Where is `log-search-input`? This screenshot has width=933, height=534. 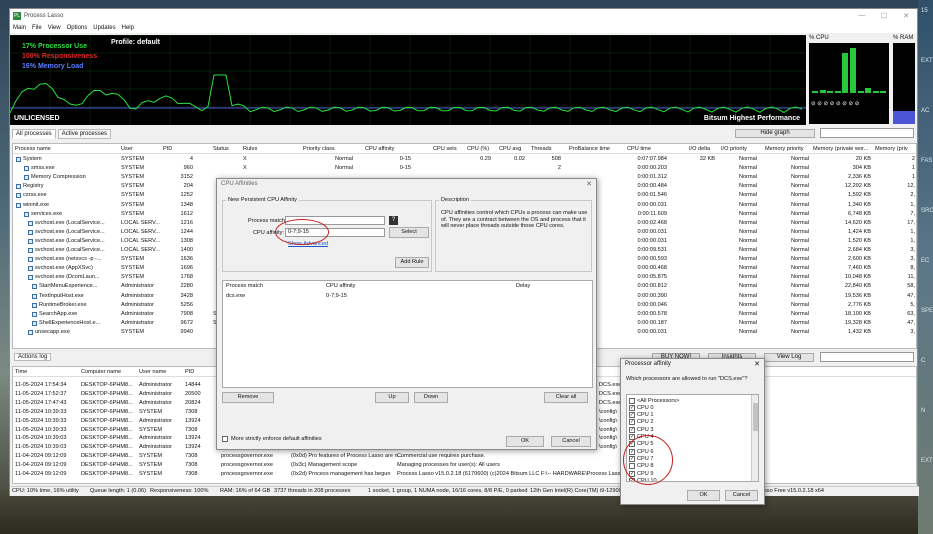
log-search-input is located at coordinates (867, 357).